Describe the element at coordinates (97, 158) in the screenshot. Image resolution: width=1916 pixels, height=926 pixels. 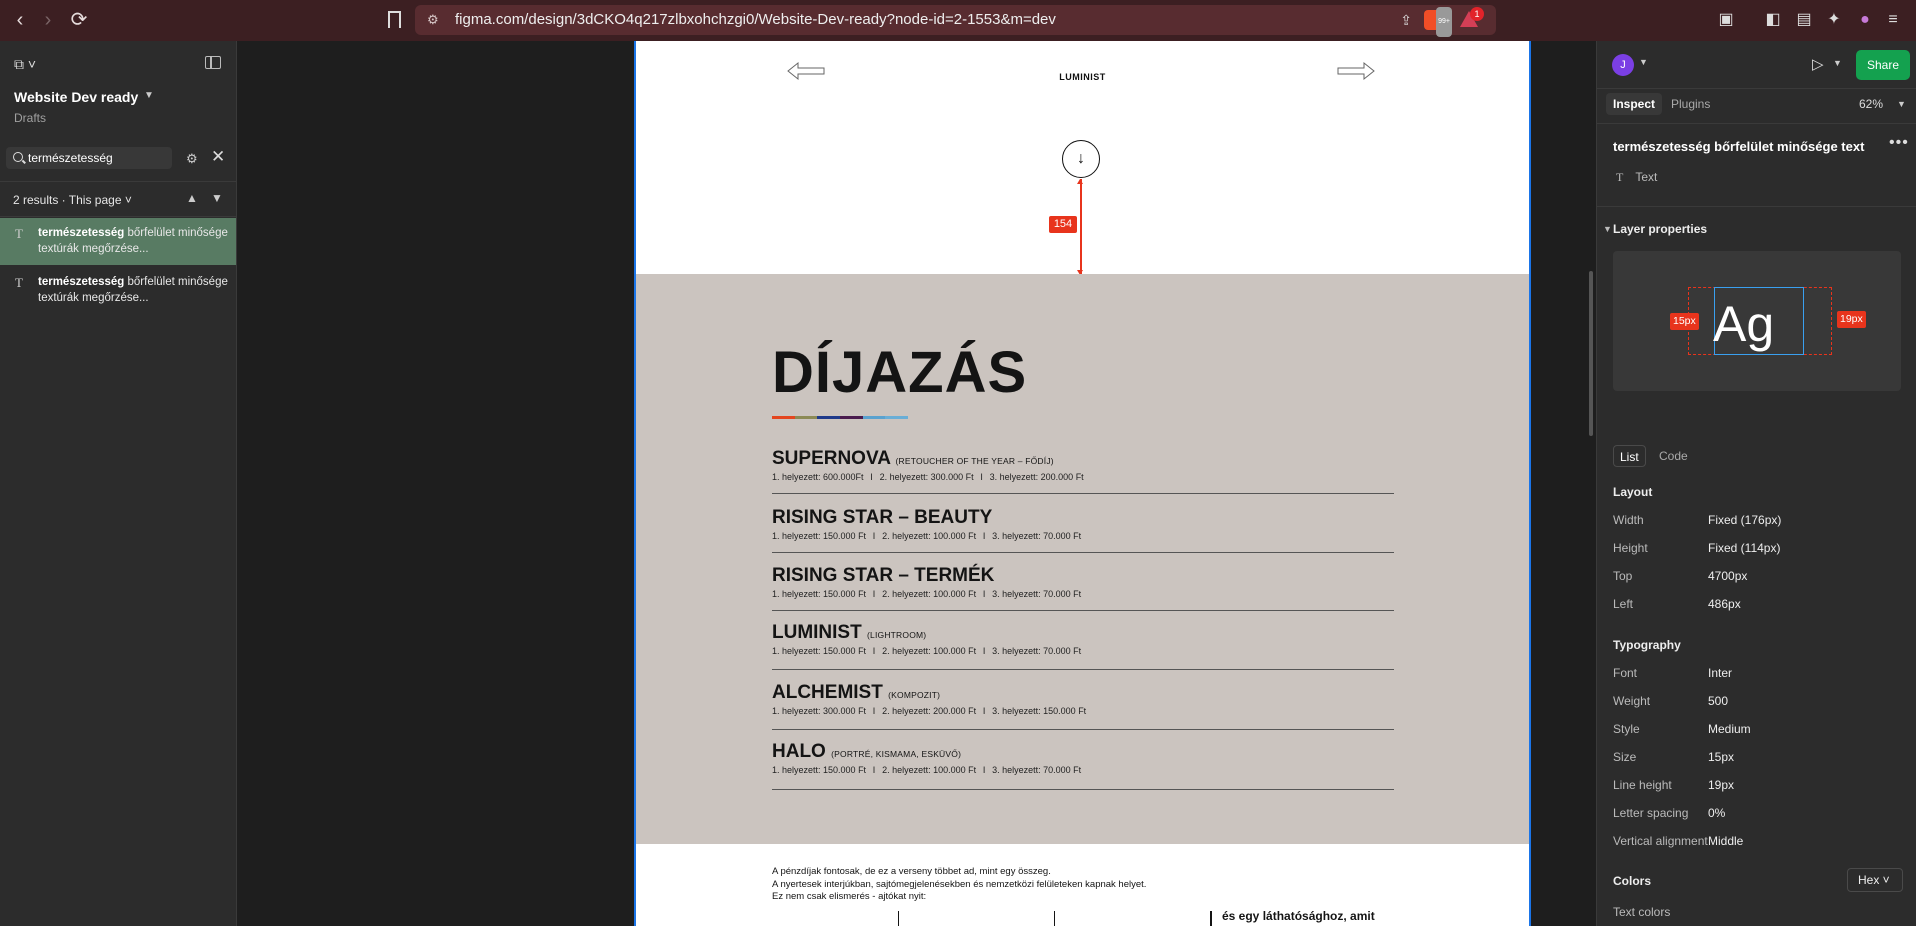
I see `search-input` at that location.